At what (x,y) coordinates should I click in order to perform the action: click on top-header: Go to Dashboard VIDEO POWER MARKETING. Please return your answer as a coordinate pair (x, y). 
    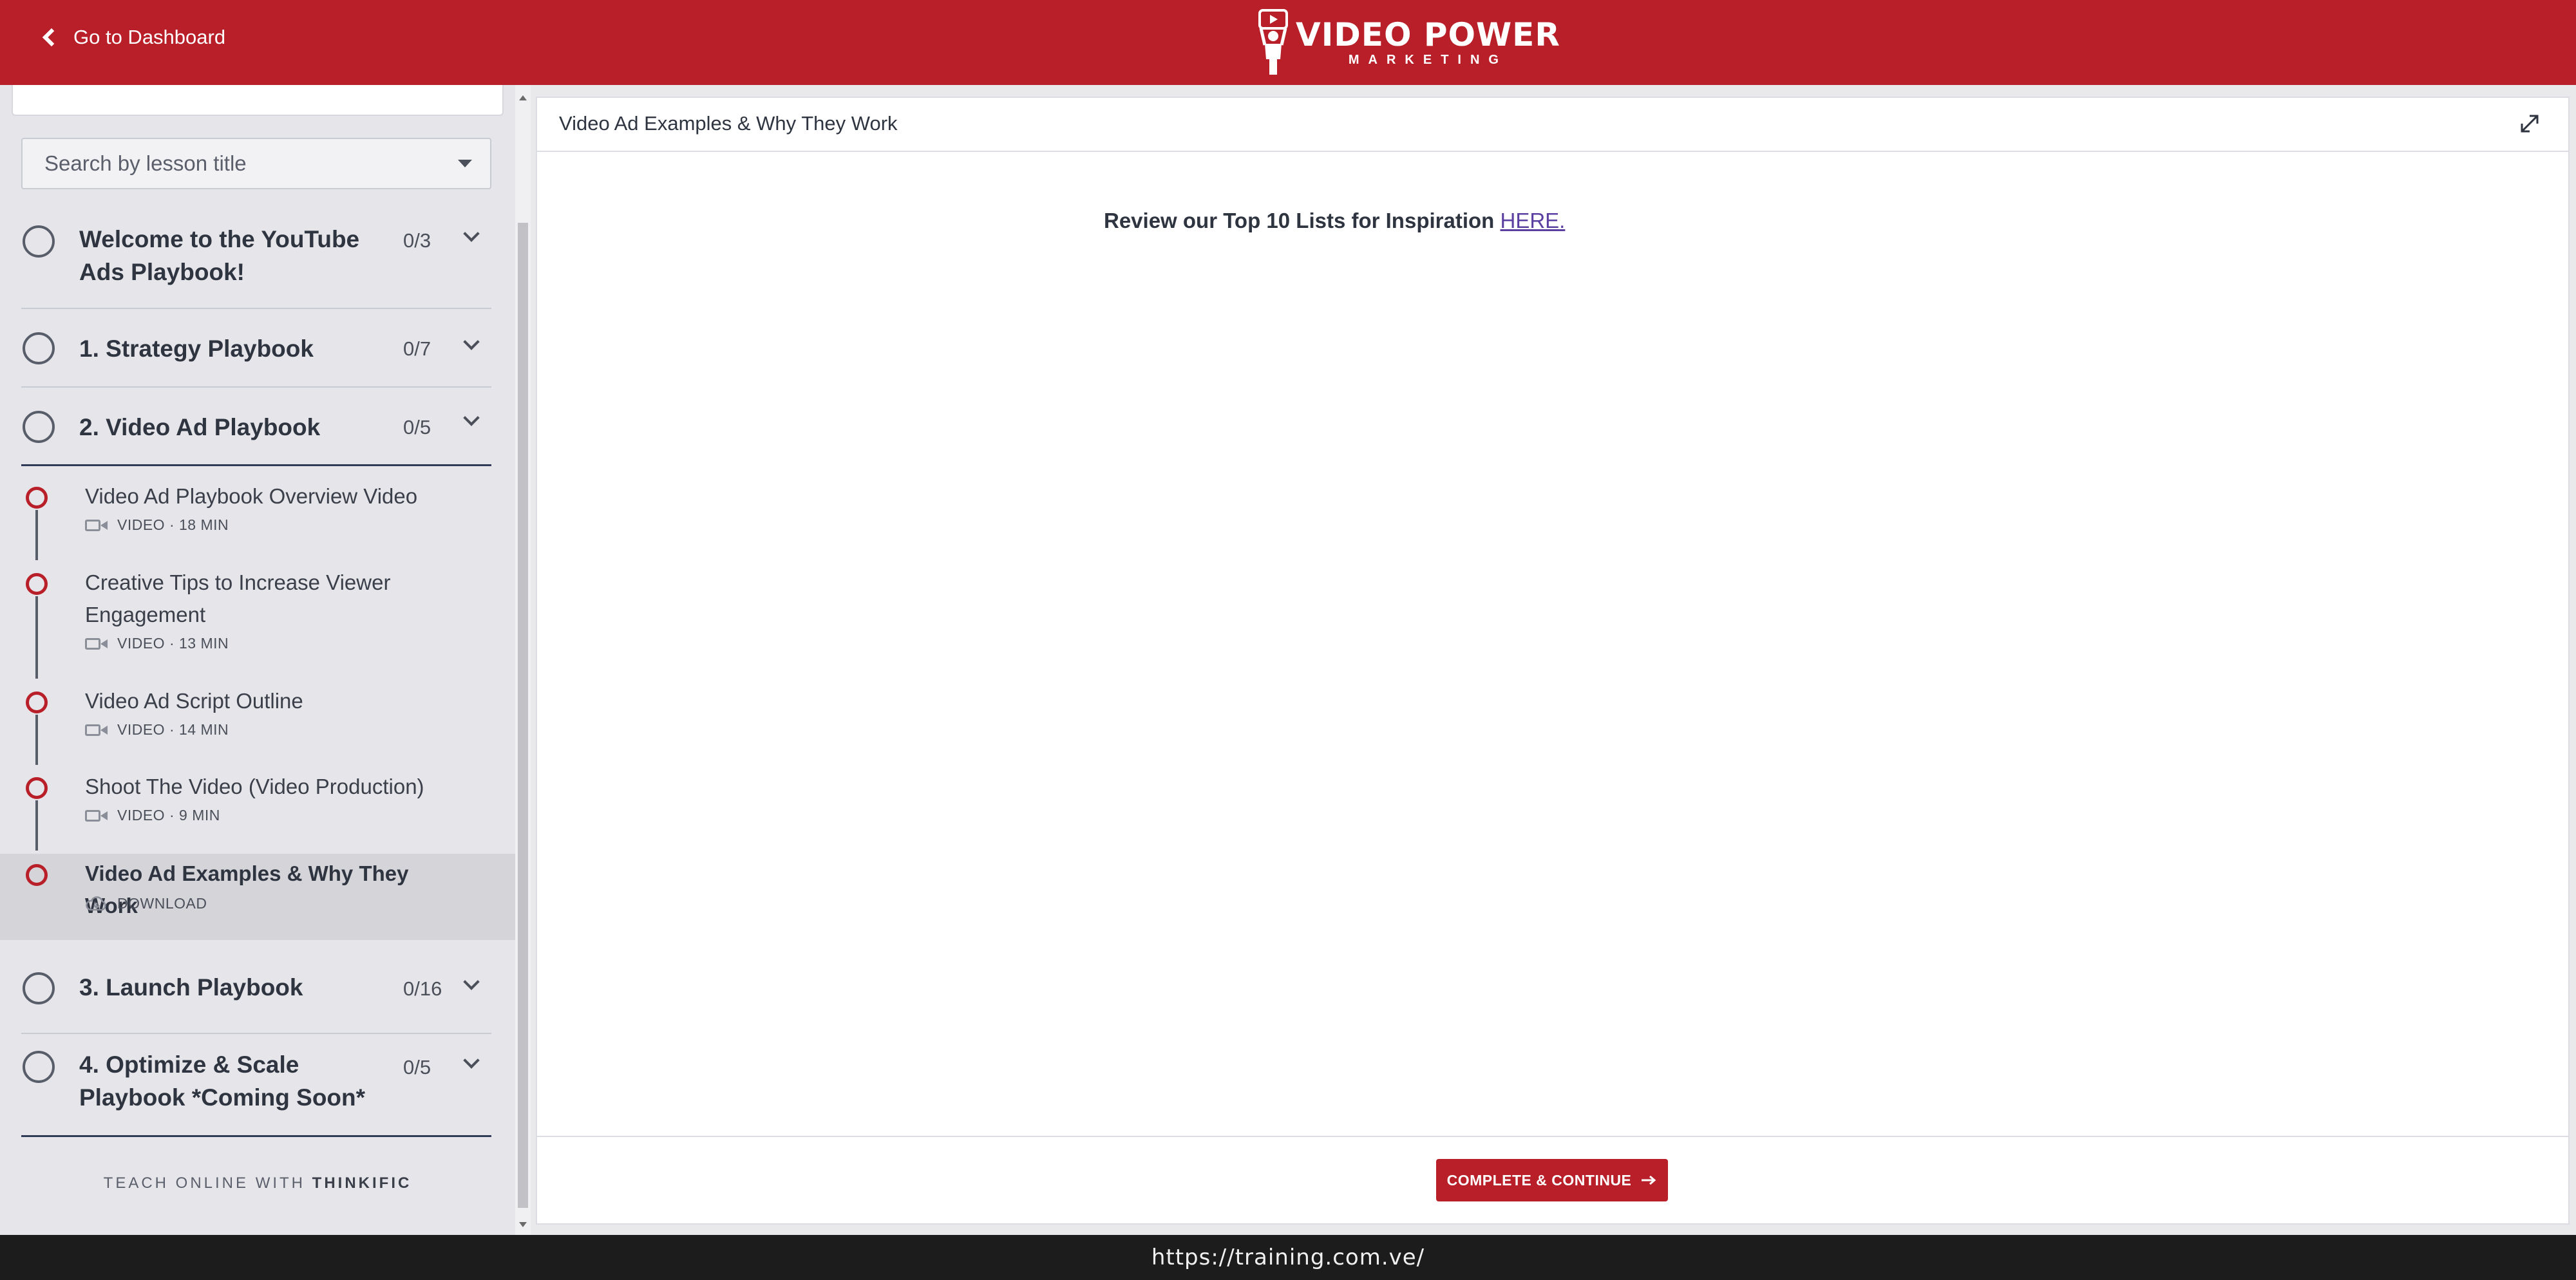
    Looking at the image, I should click on (1288, 42).